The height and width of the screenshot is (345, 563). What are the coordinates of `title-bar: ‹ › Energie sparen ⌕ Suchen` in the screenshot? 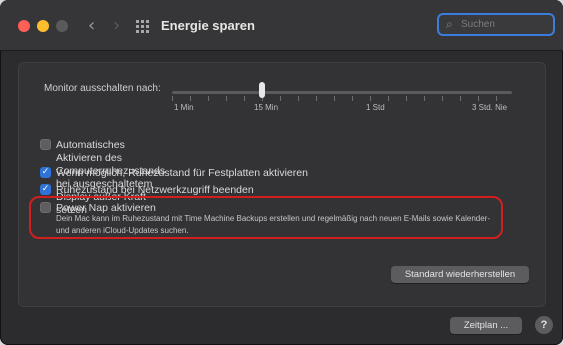 It's located at (281, 25).